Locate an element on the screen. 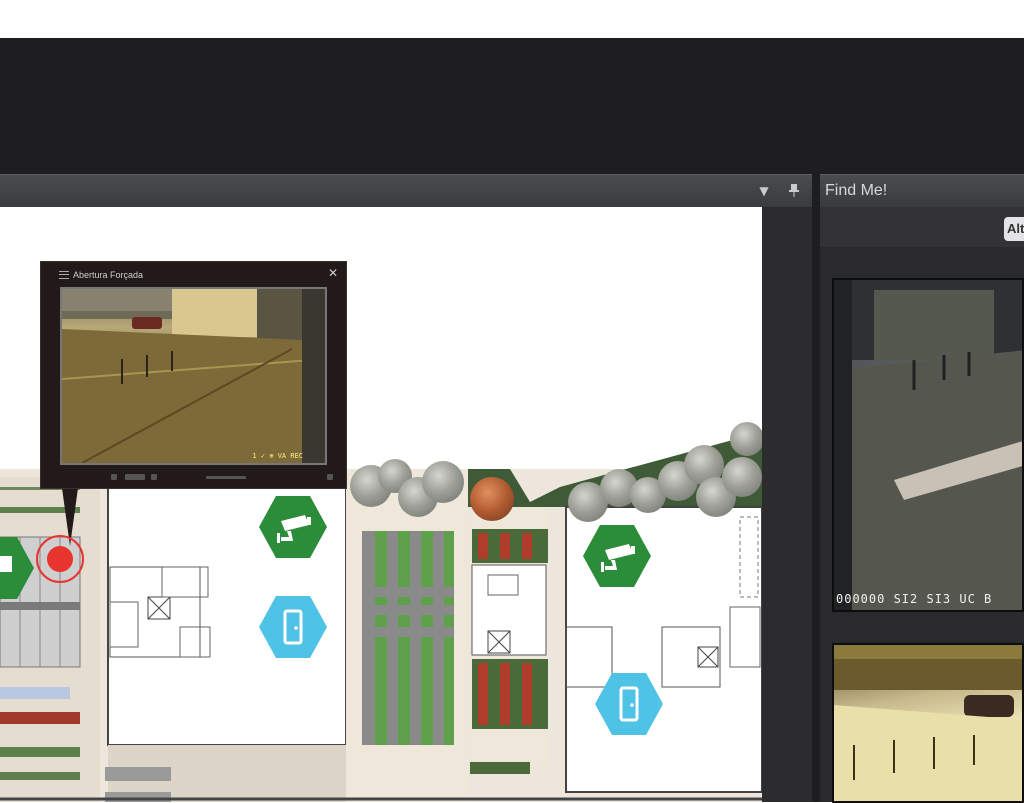 The image size is (1024, 803). camera-popup: Abertura Forçada ✕ 1 ✓ ⊕ VA REC is located at coordinates (193, 375).